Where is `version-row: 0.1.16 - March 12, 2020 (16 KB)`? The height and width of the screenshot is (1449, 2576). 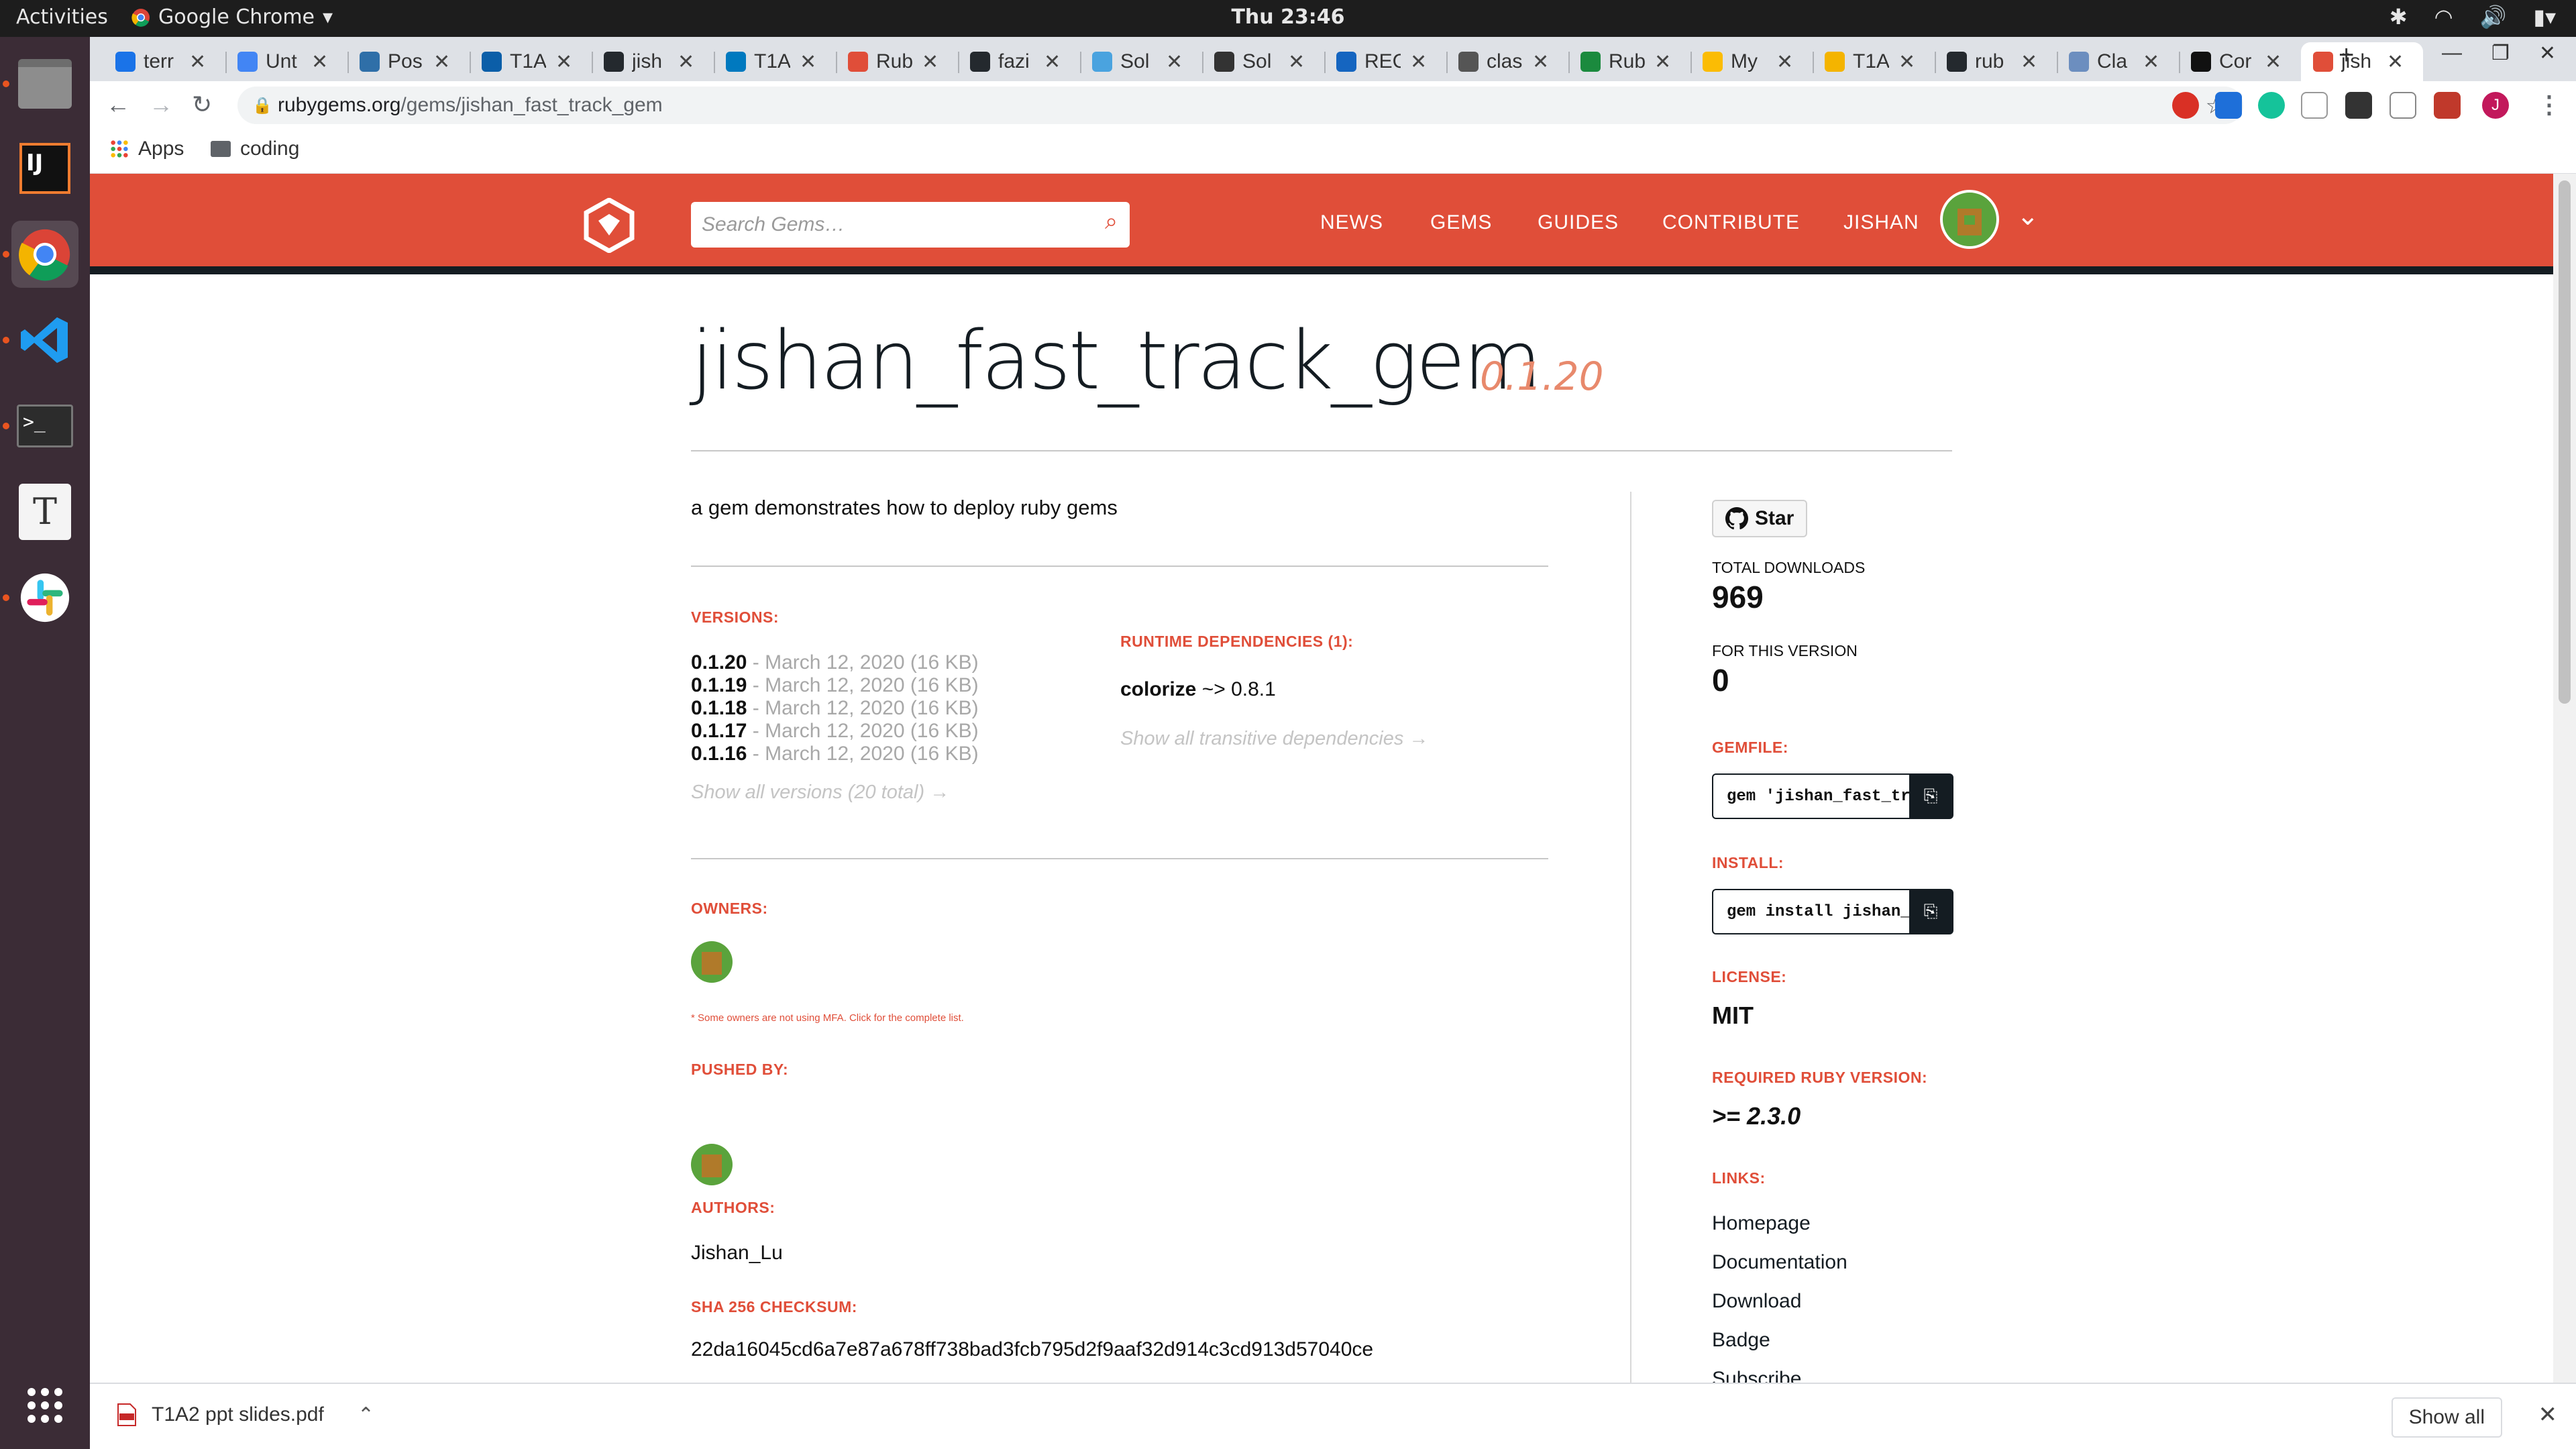
version-row: 0.1.16 - March 12, 2020 (16 KB) is located at coordinates (835, 754).